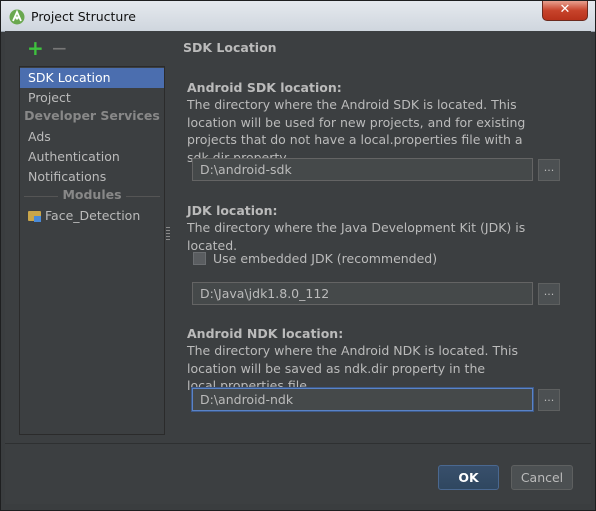  I want to click on footer-divider, so click(298, 443).